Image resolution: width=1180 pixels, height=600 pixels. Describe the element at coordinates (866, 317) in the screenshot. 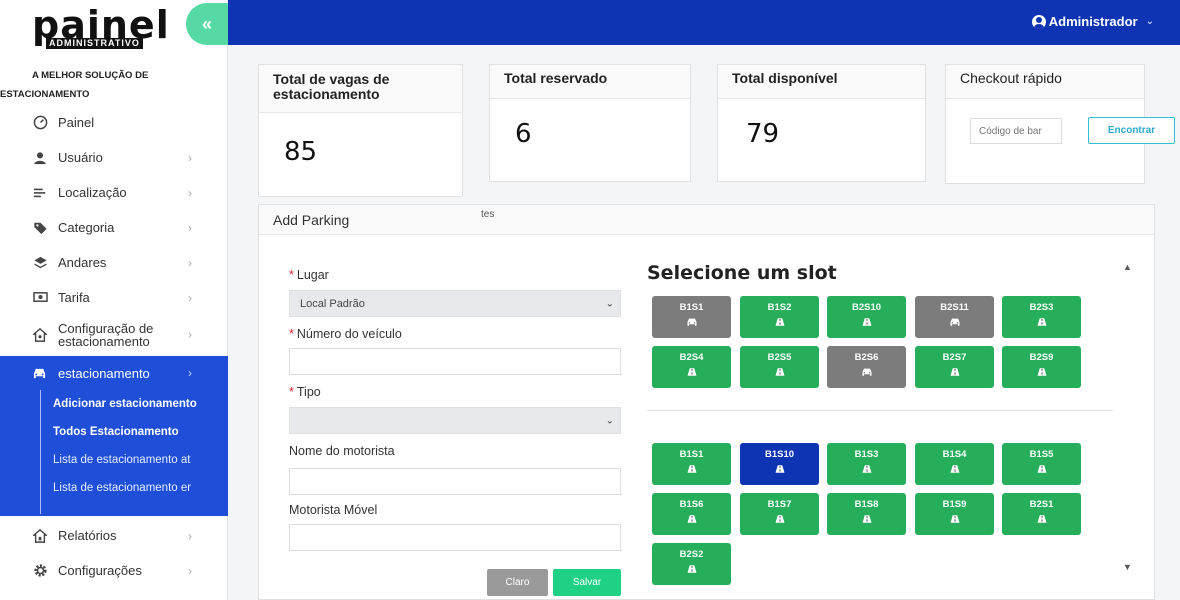

I see `parking-slot-b2s10: B2S10` at that location.